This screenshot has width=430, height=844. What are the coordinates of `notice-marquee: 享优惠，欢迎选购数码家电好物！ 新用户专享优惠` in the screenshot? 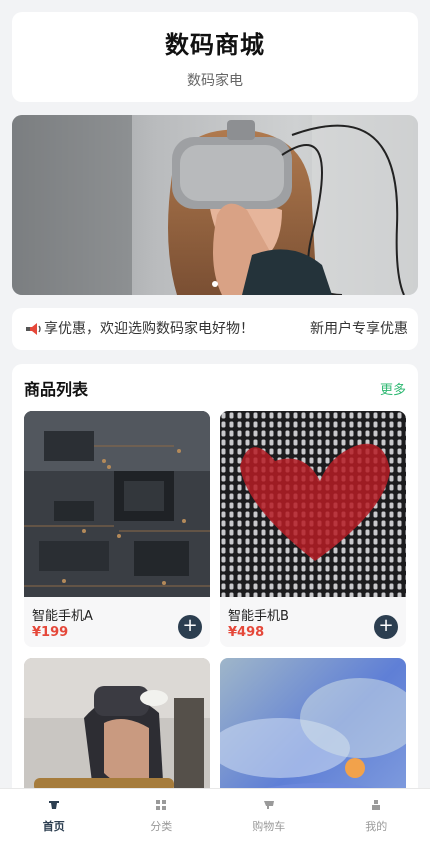 It's located at (226, 329).